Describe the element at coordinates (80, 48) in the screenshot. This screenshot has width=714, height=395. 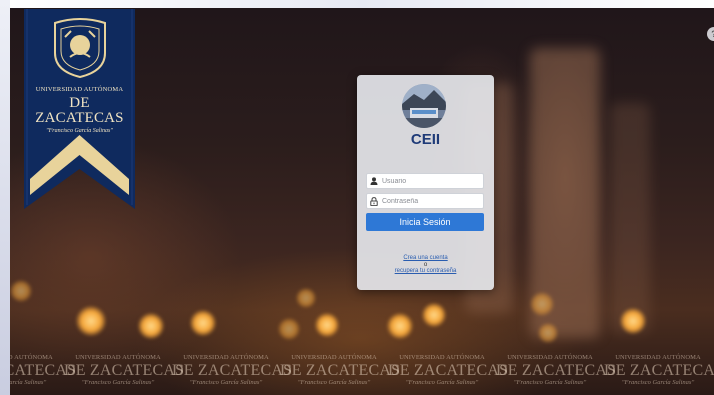
I see `university-seal-icon` at that location.